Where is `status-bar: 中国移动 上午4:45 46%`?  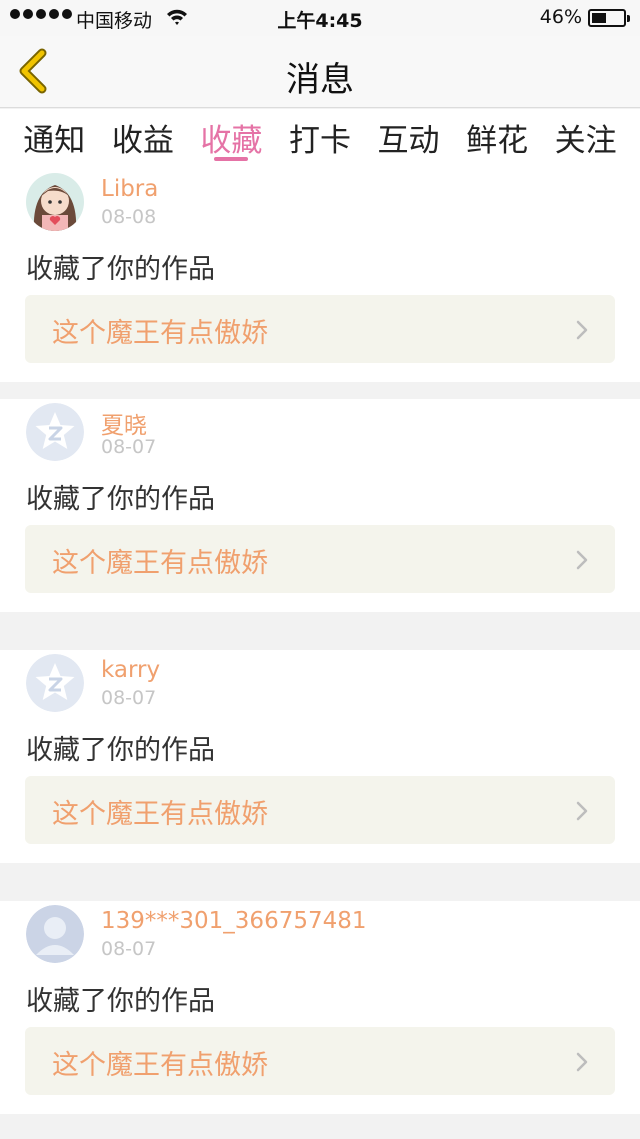
status-bar: 中国移动 上午4:45 46% is located at coordinates (320, 18).